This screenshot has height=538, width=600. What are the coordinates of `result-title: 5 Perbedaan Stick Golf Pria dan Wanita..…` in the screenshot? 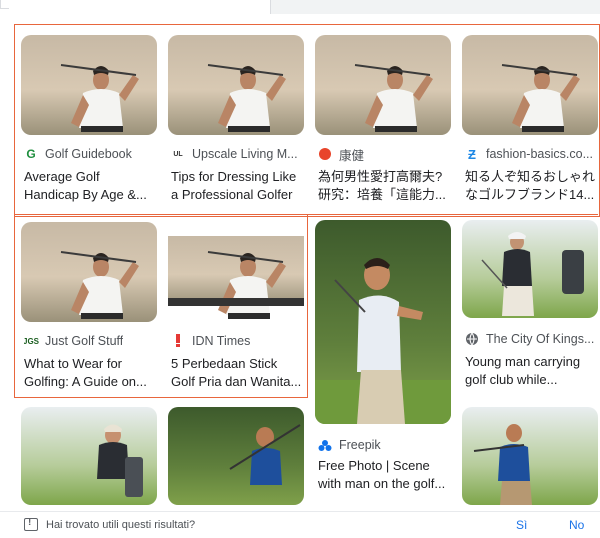 It's located at (237, 373).